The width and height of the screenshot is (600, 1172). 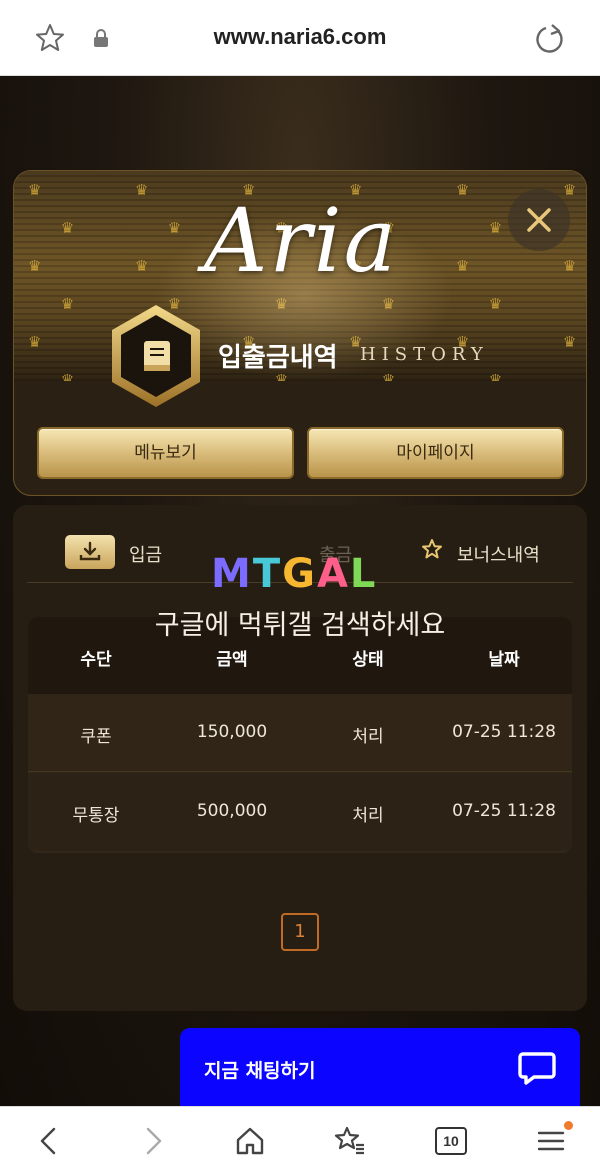 I want to click on menu-icon, so click(x=551, y=1141).